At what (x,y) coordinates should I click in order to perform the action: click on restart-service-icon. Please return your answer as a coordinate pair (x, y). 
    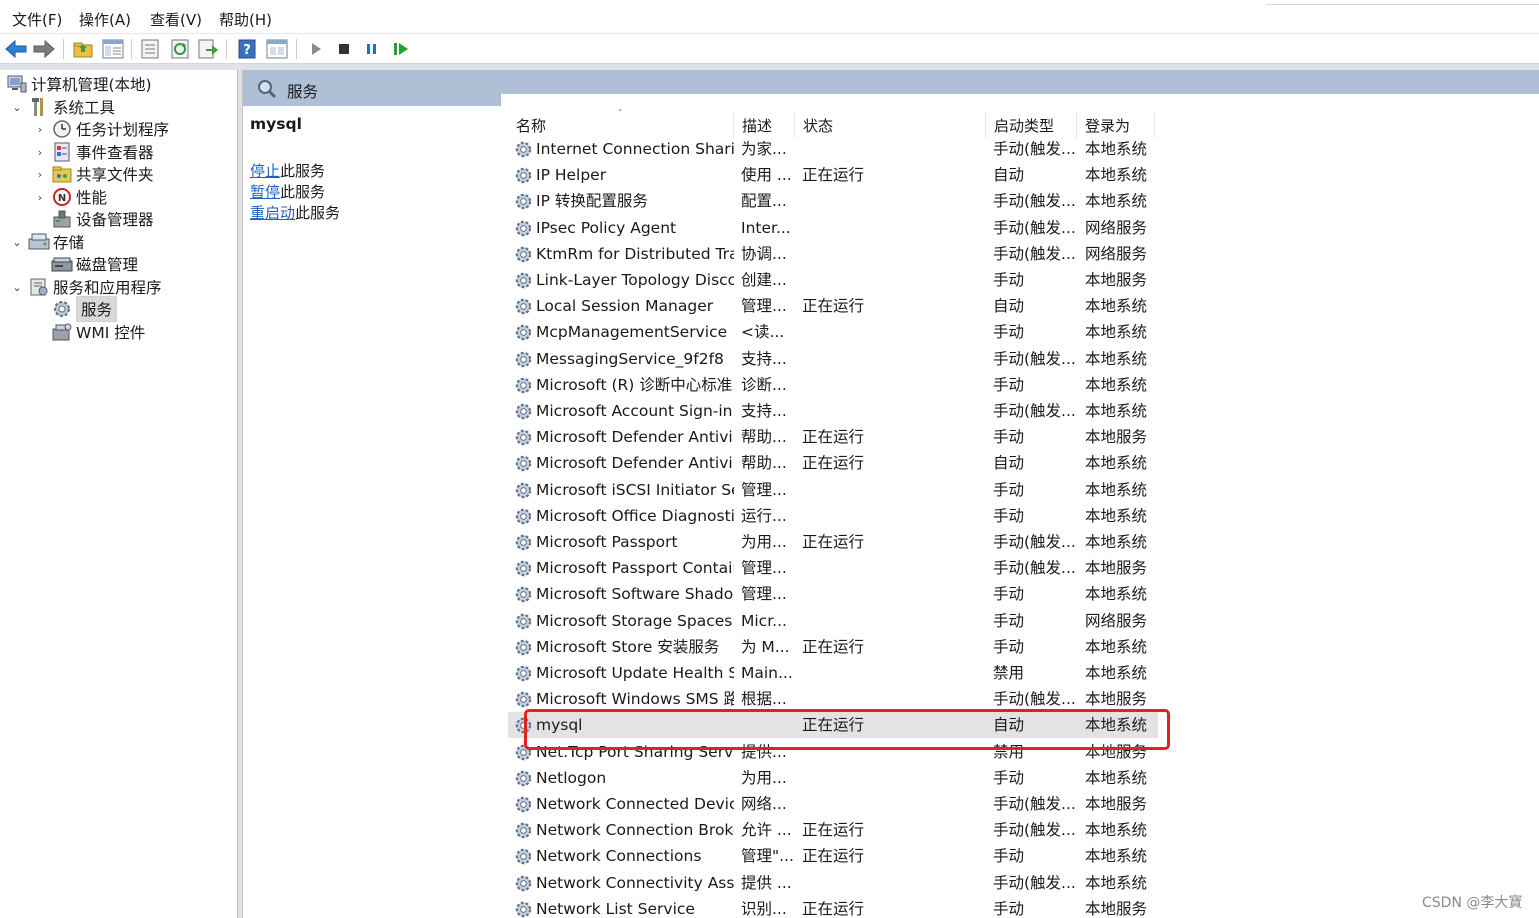
    Looking at the image, I should click on (401, 49).